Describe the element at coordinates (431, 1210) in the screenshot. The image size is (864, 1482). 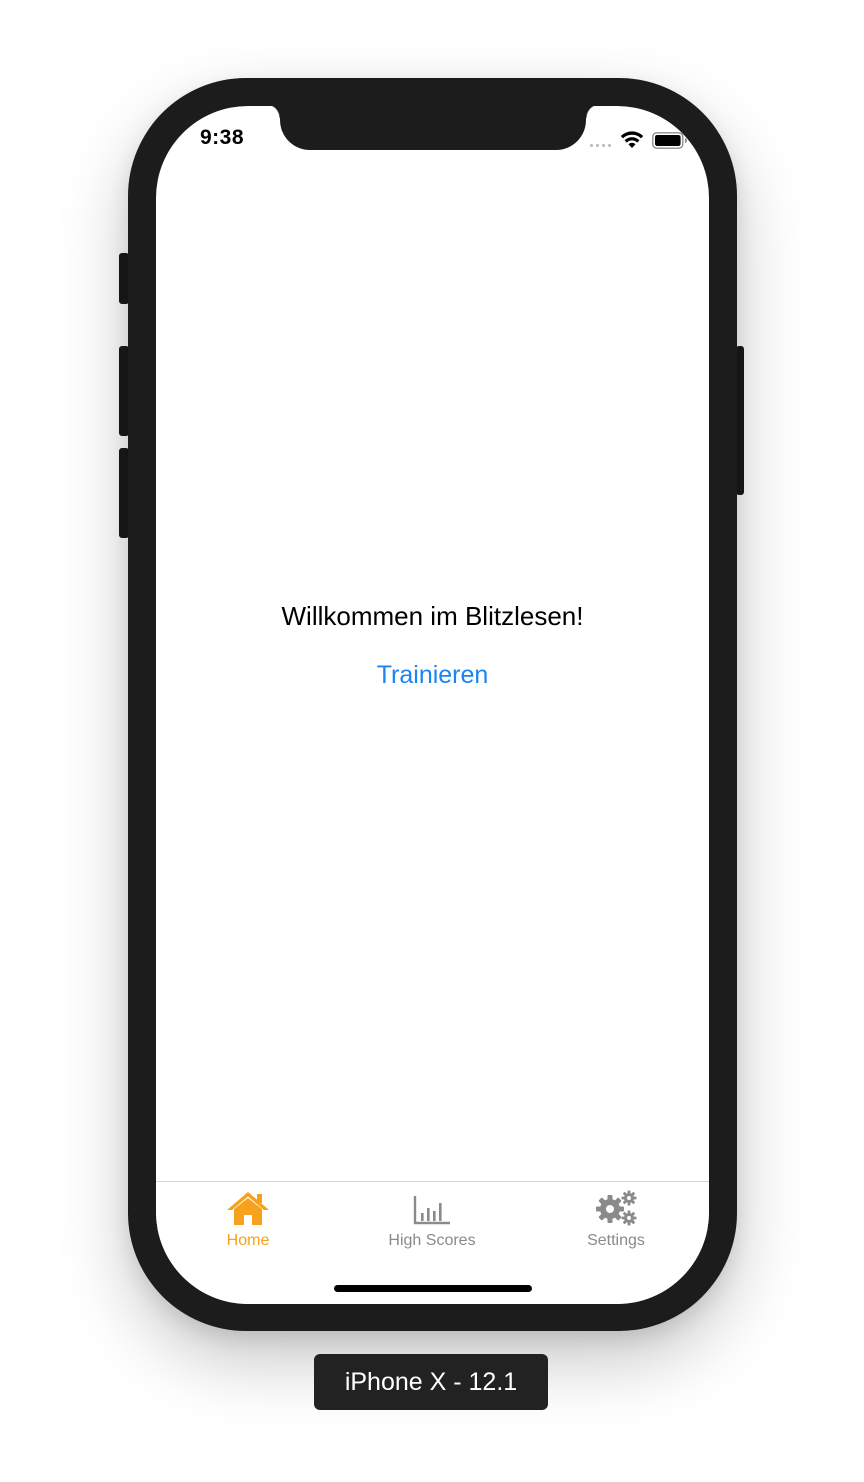
I see `bar-chart-icon` at that location.